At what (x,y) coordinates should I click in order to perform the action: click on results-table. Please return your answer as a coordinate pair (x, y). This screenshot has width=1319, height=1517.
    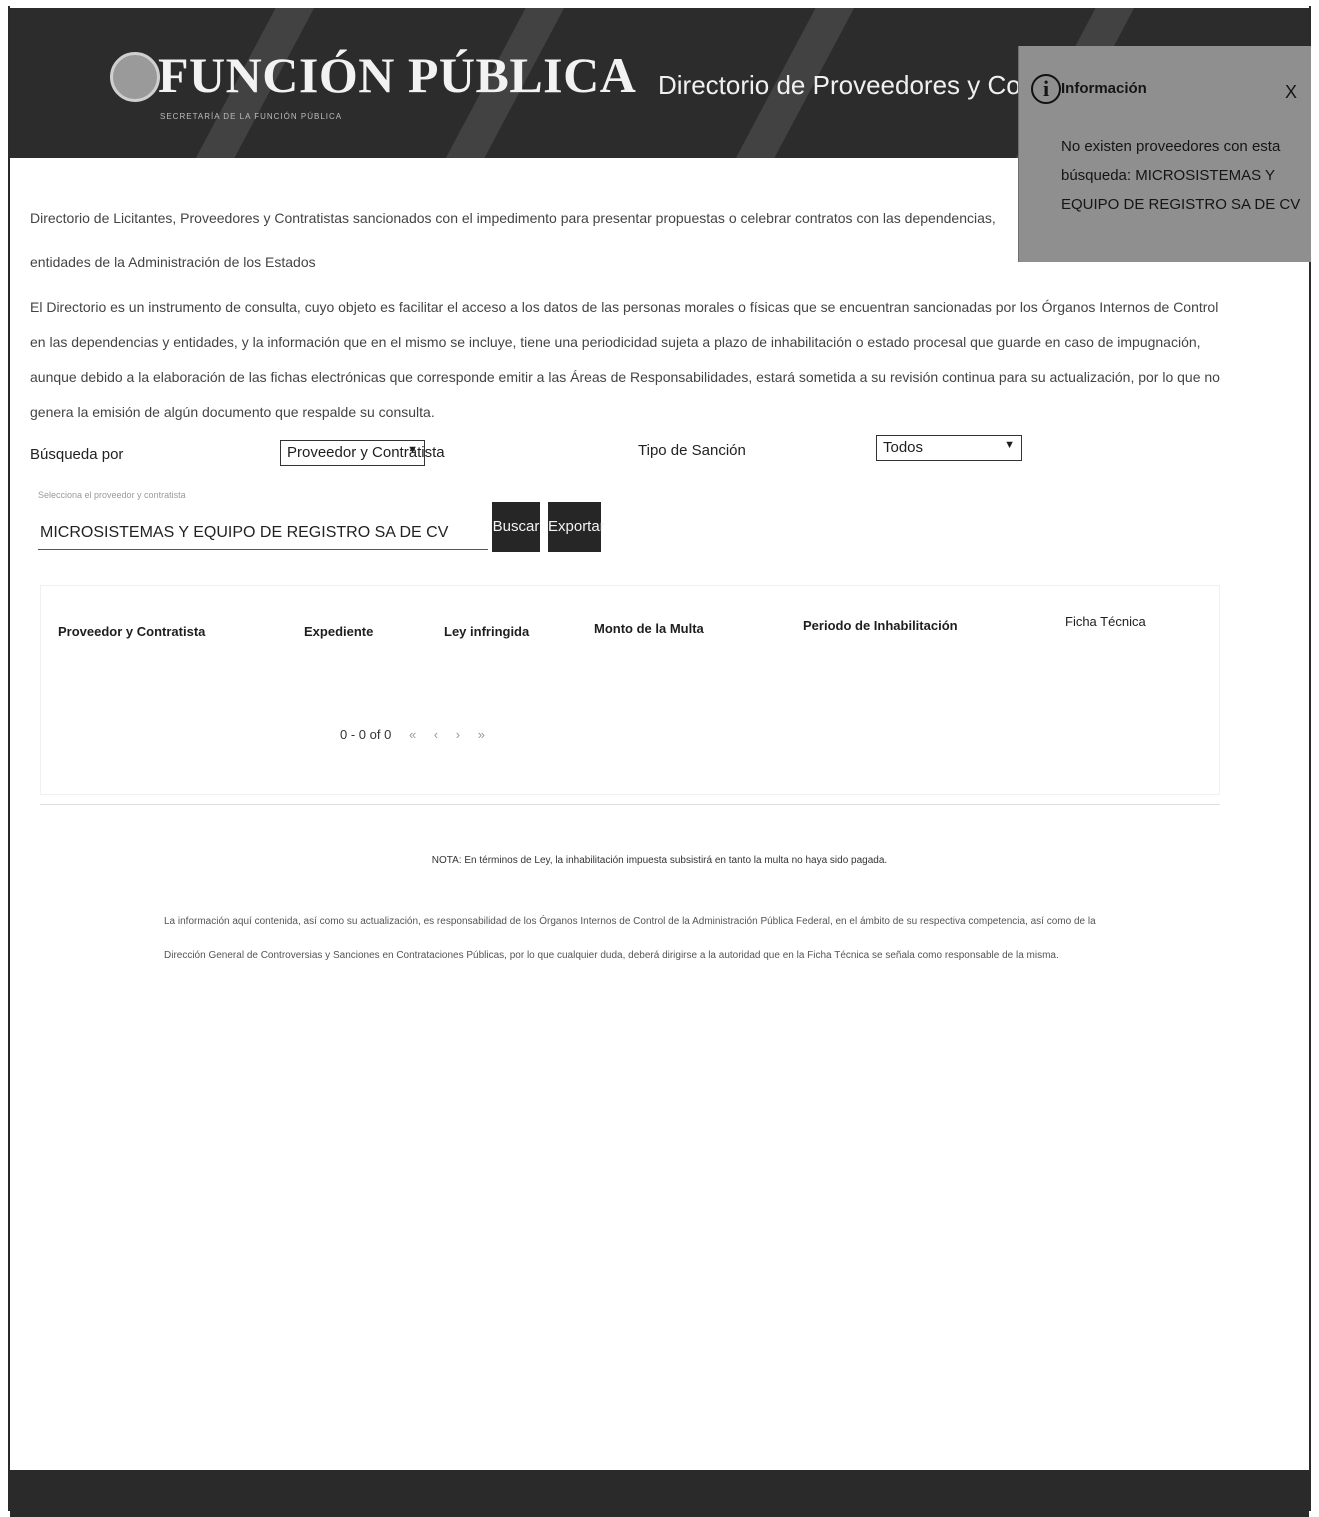
    Looking at the image, I should click on (630, 690).